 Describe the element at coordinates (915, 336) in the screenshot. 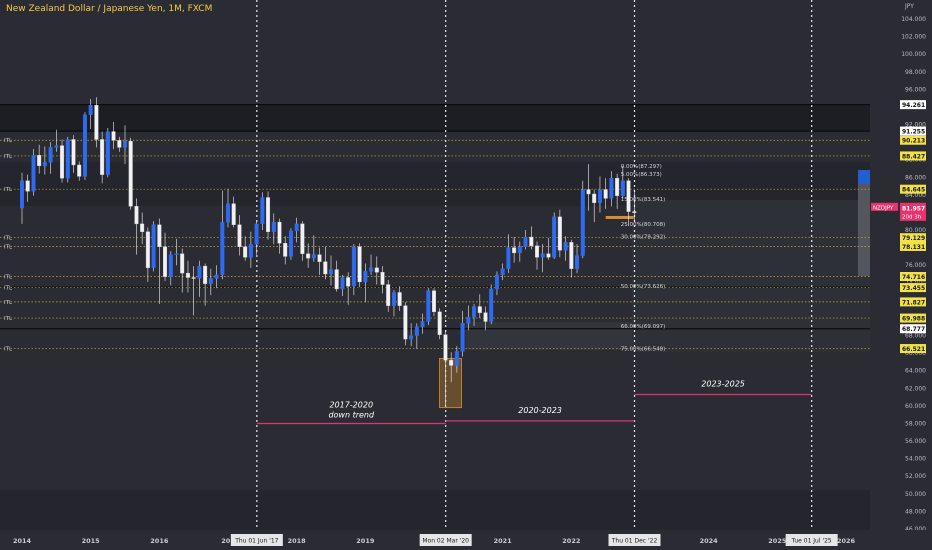

I see `y-tick-label: 68.000` at that location.